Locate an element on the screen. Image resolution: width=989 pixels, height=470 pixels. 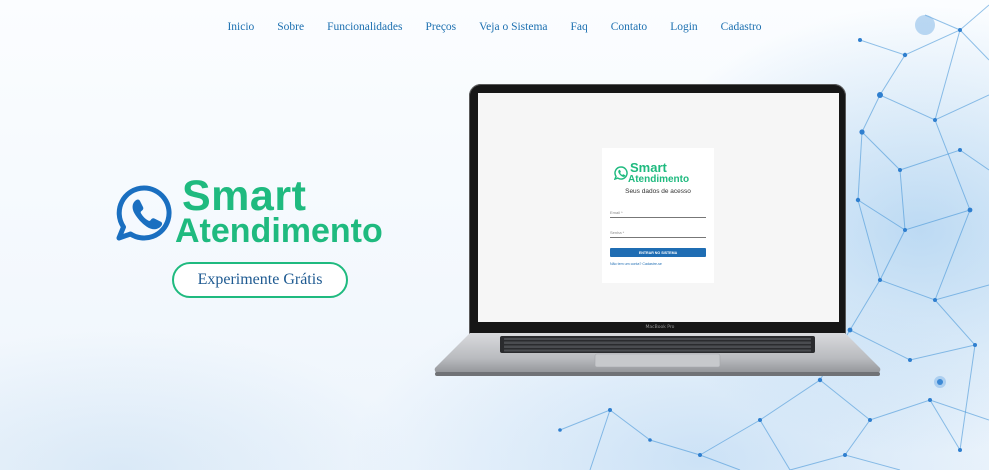
hero-logo-line2: Atendimento is located at coordinates (279, 231).